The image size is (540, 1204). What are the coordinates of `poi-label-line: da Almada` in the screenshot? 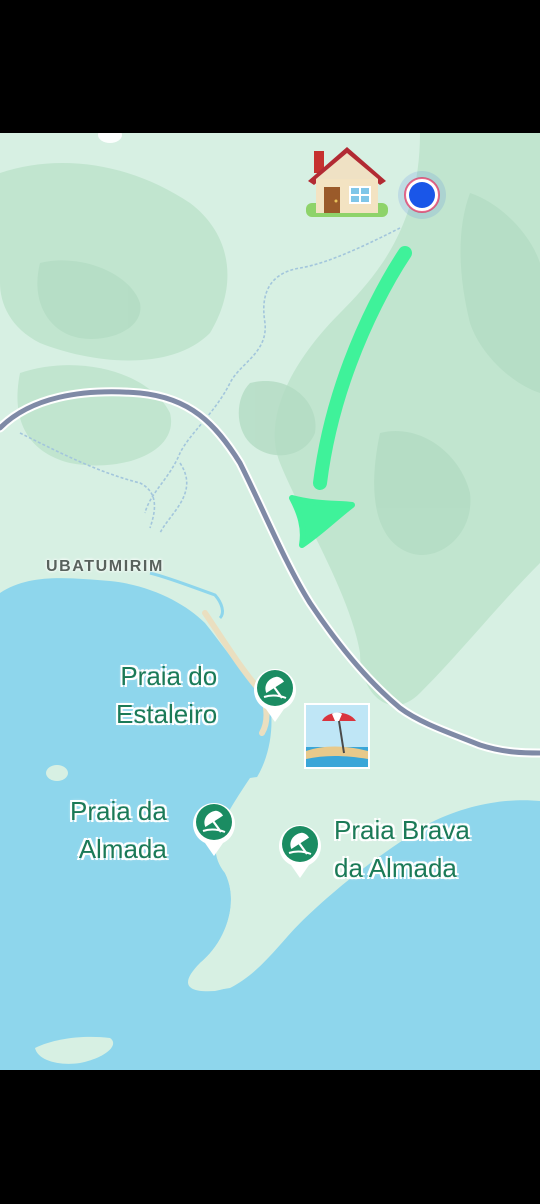 It's located at (395, 868).